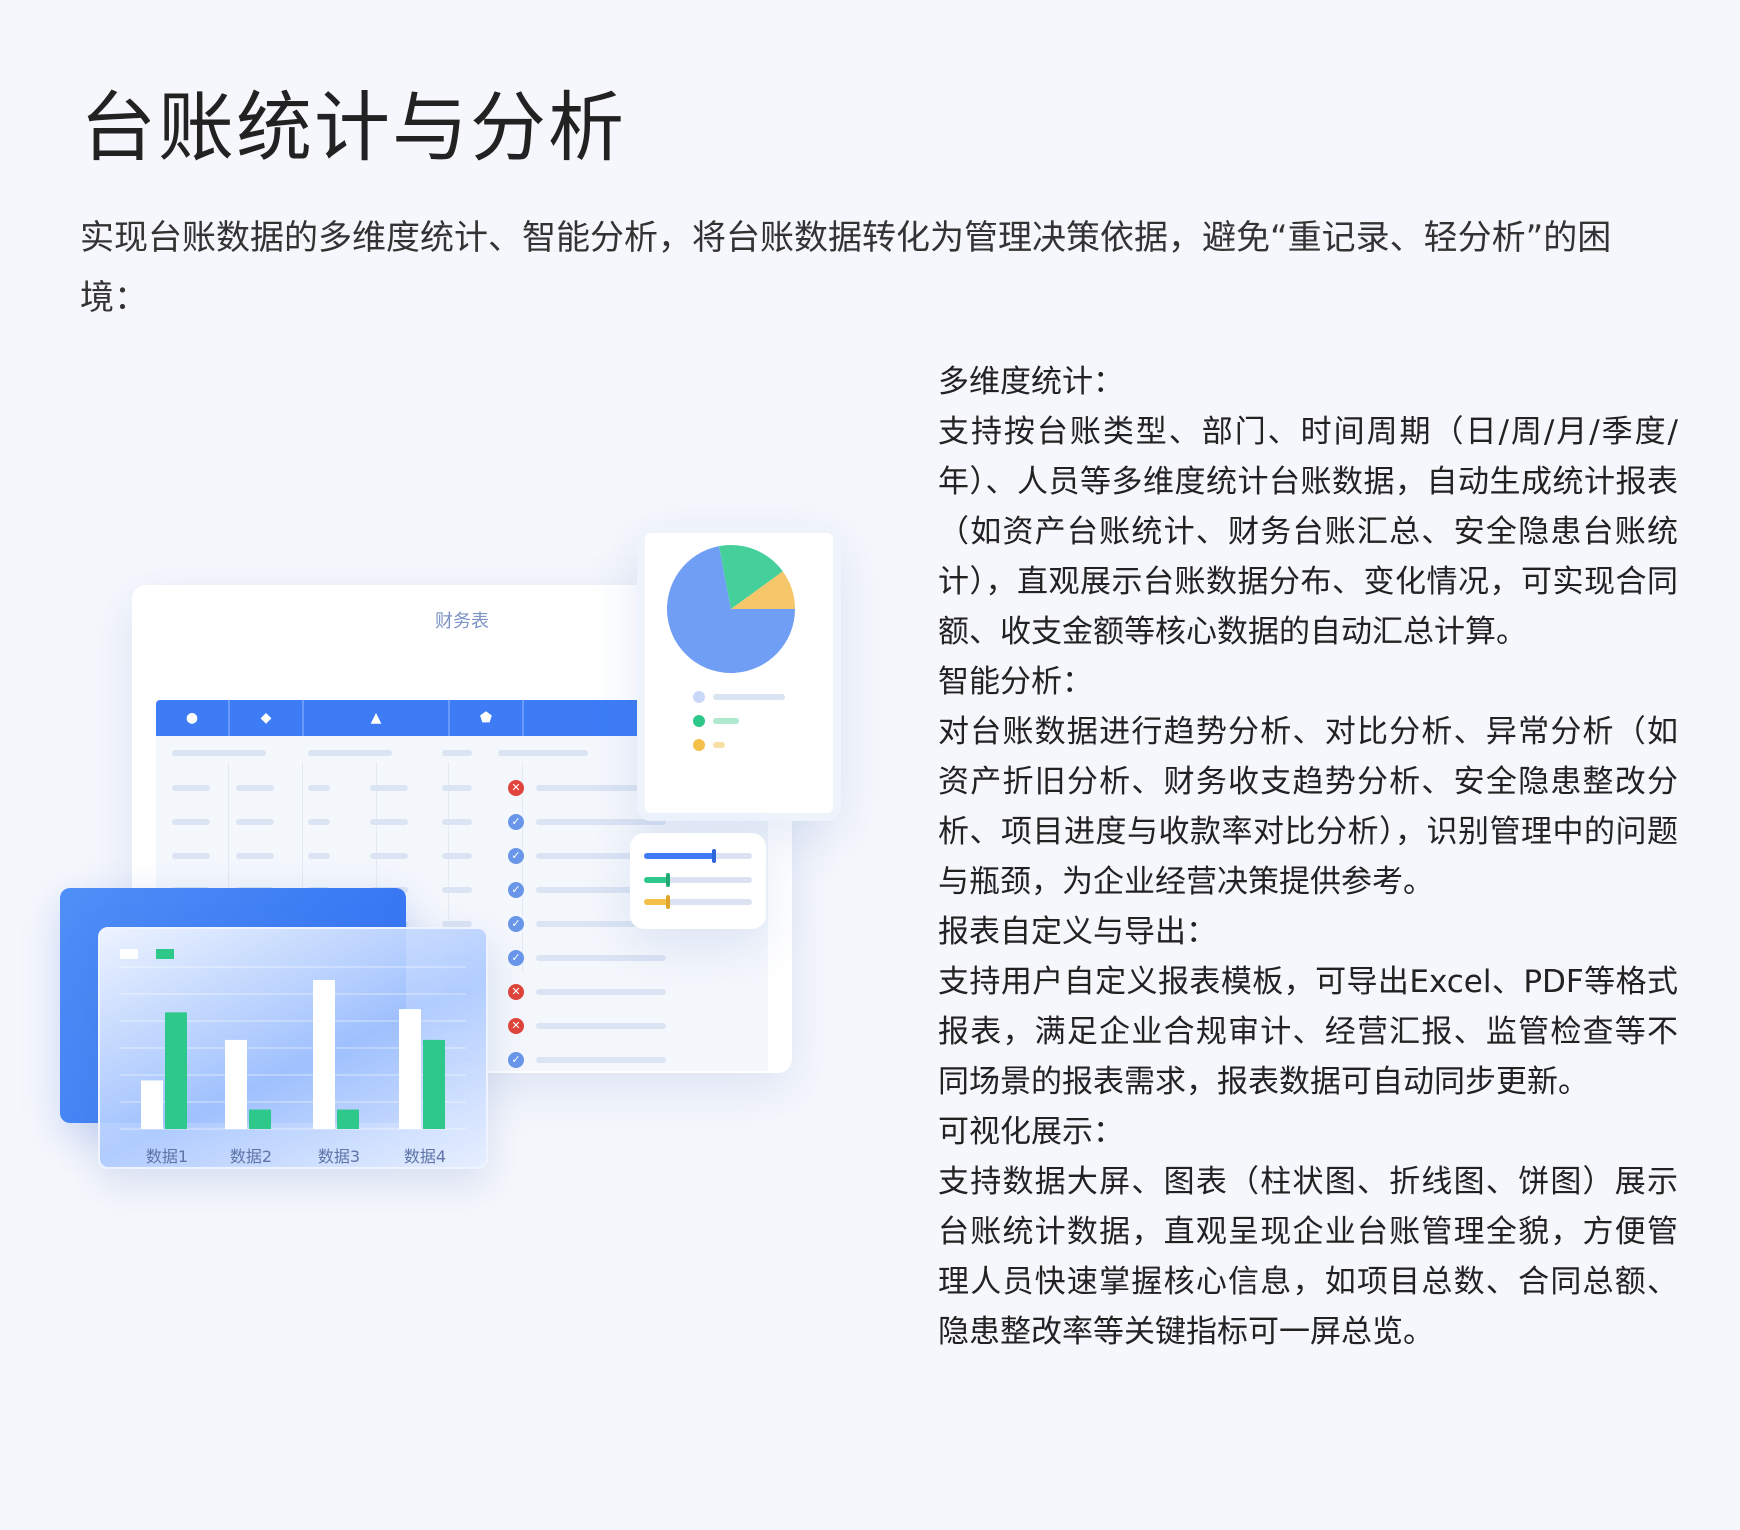 The height and width of the screenshot is (1530, 1740). I want to click on pie-chart-card, so click(739, 673).